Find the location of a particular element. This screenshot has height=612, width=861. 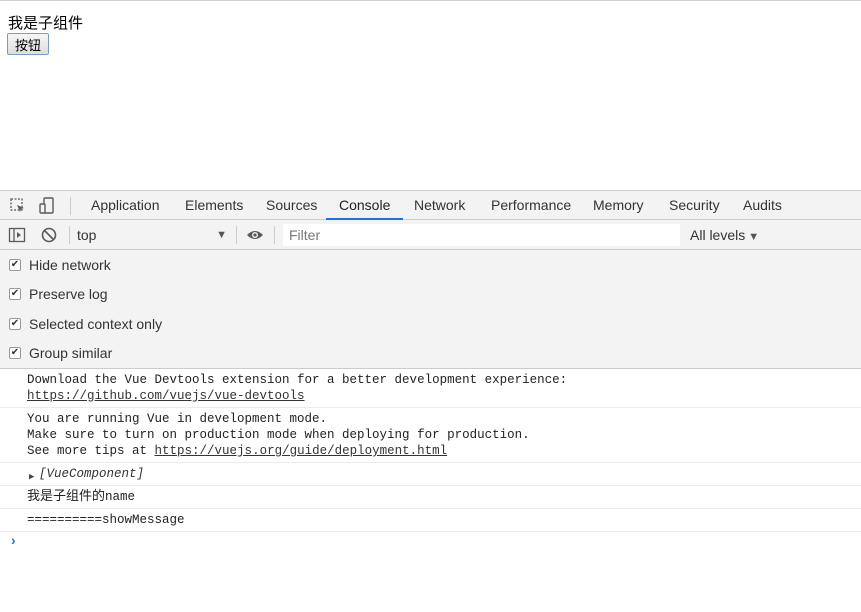

tab-application: Application is located at coordinates (125, 205).